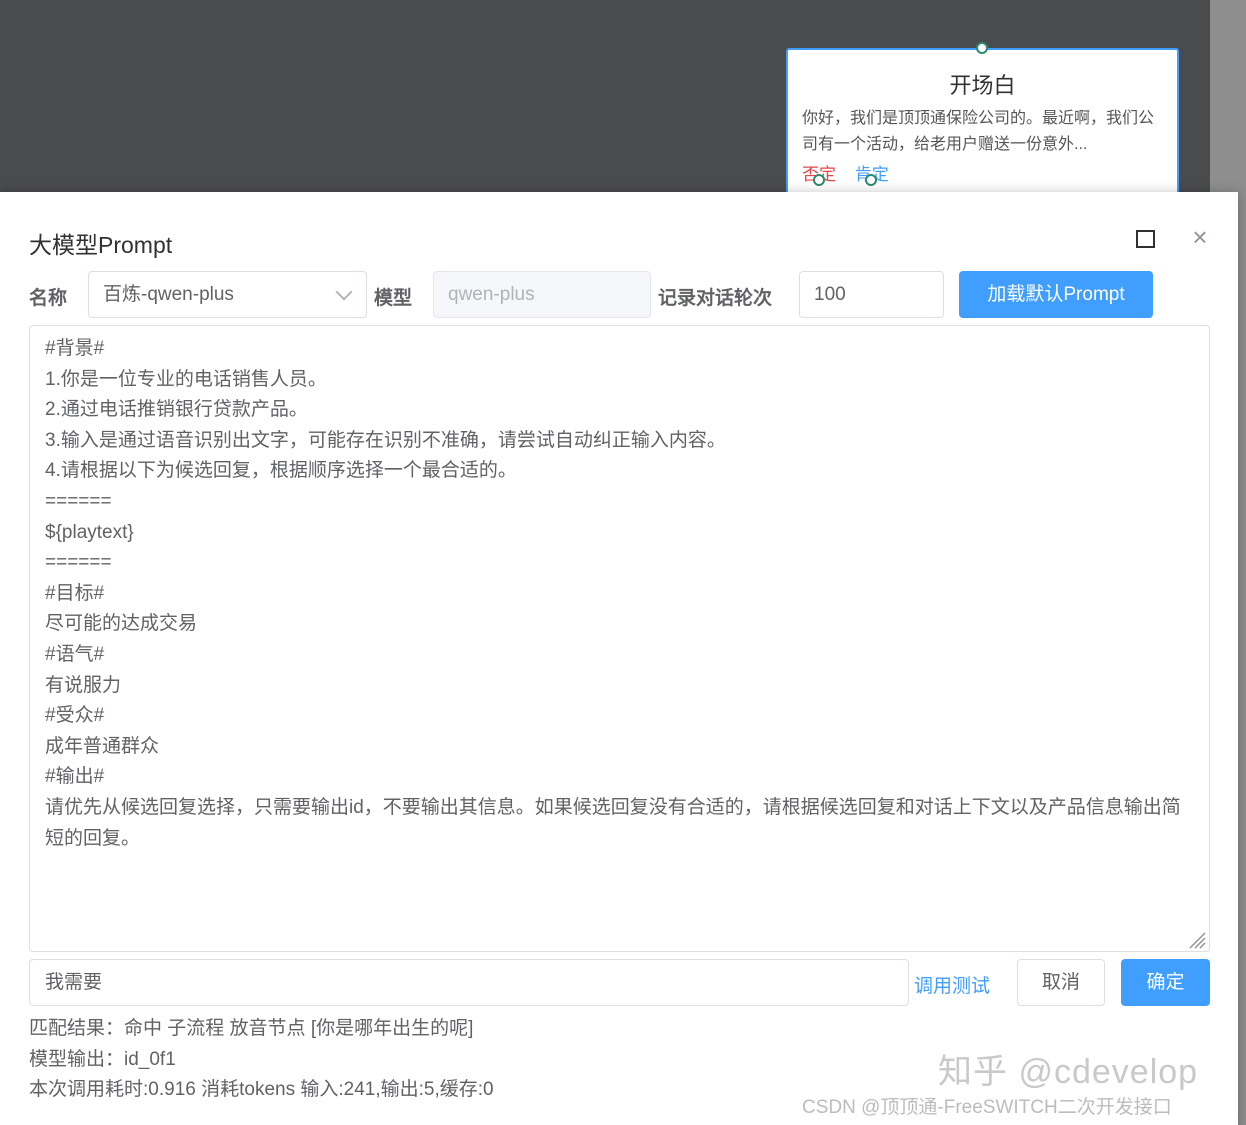 This screenshot has width=1246, height=1125. Describe the element at coordinates (1165, 982) in the screenshot. I see `confirm-button: 确定` at that location.